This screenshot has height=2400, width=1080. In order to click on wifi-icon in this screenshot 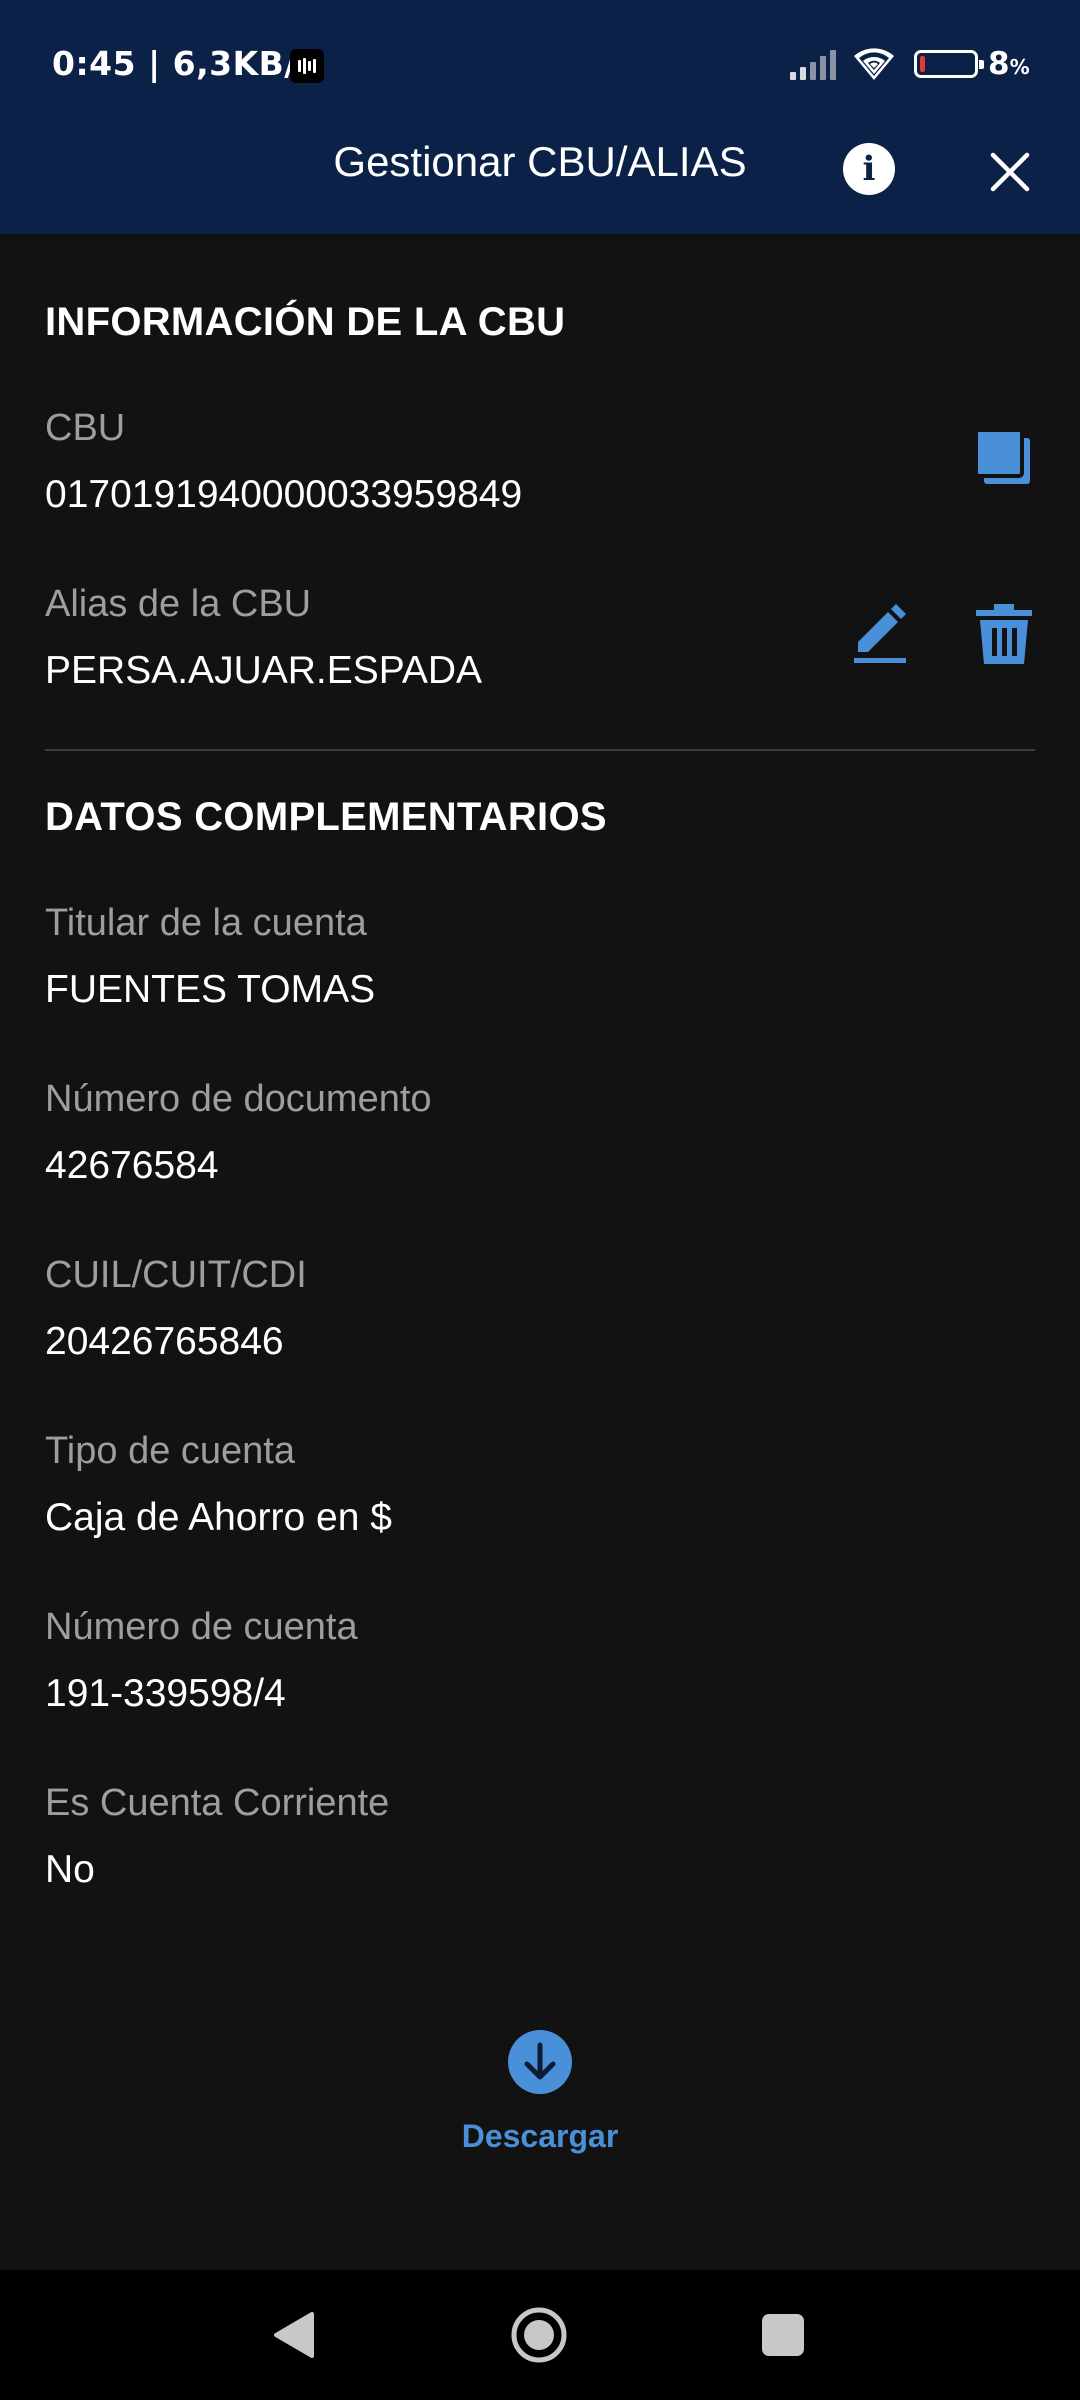, I will do `click(874, 64)`.